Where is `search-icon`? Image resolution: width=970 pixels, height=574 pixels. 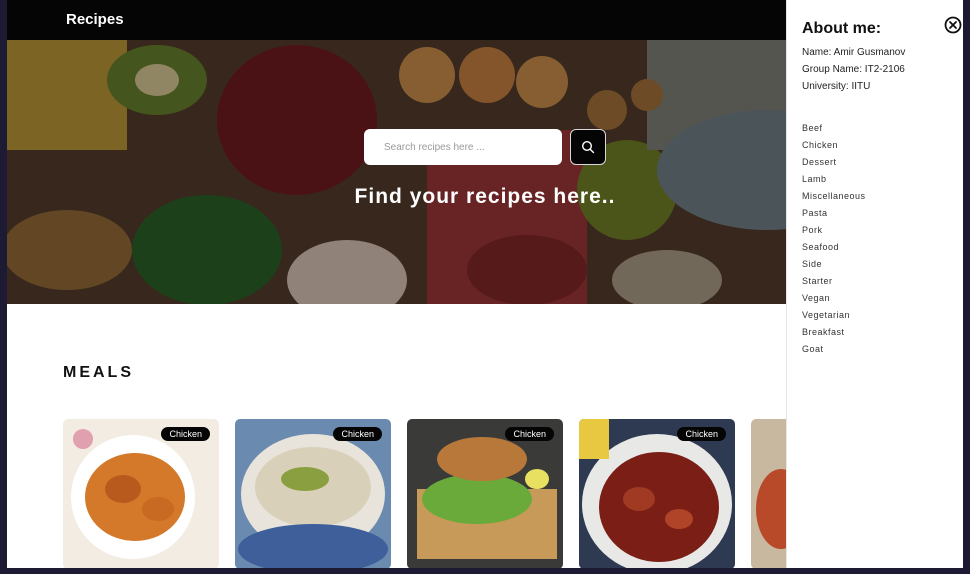
search-icon is located at coordinates (588, 147).